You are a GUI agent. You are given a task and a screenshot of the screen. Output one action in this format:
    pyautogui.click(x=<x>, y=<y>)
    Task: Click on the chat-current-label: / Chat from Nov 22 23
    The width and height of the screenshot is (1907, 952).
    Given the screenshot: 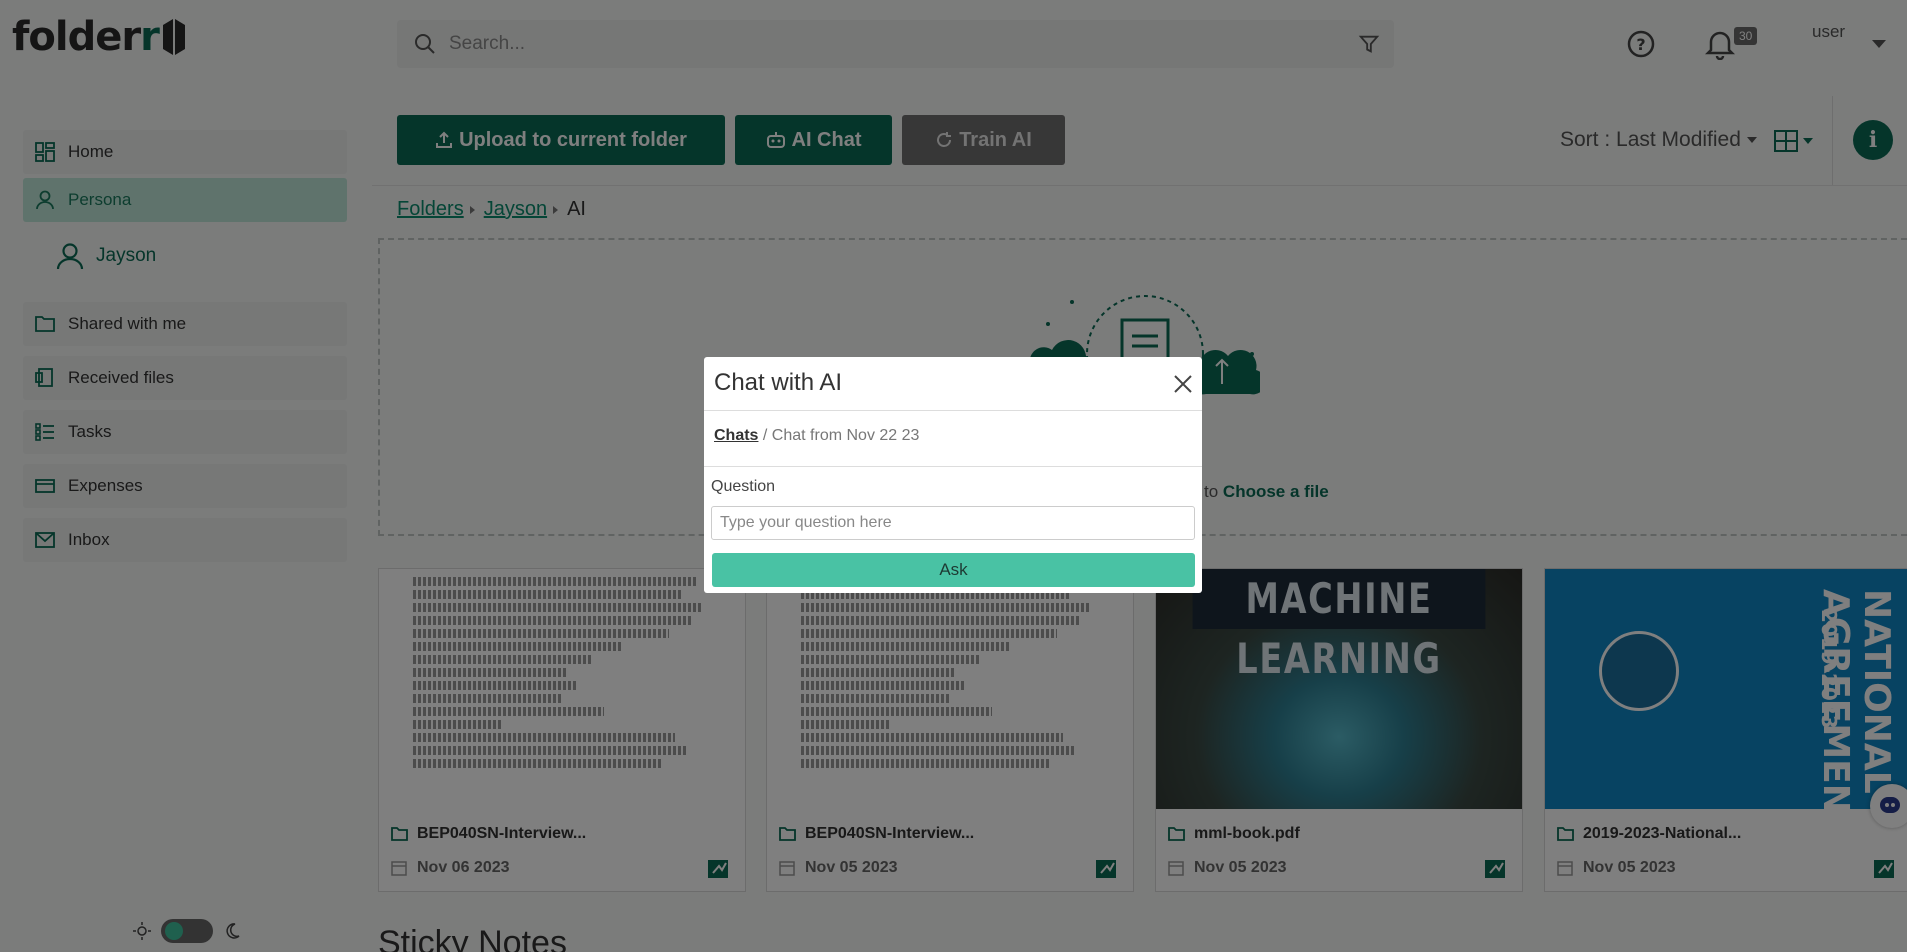 What is the action you would take?
    pyautogui.click(x=841, y=435)
    